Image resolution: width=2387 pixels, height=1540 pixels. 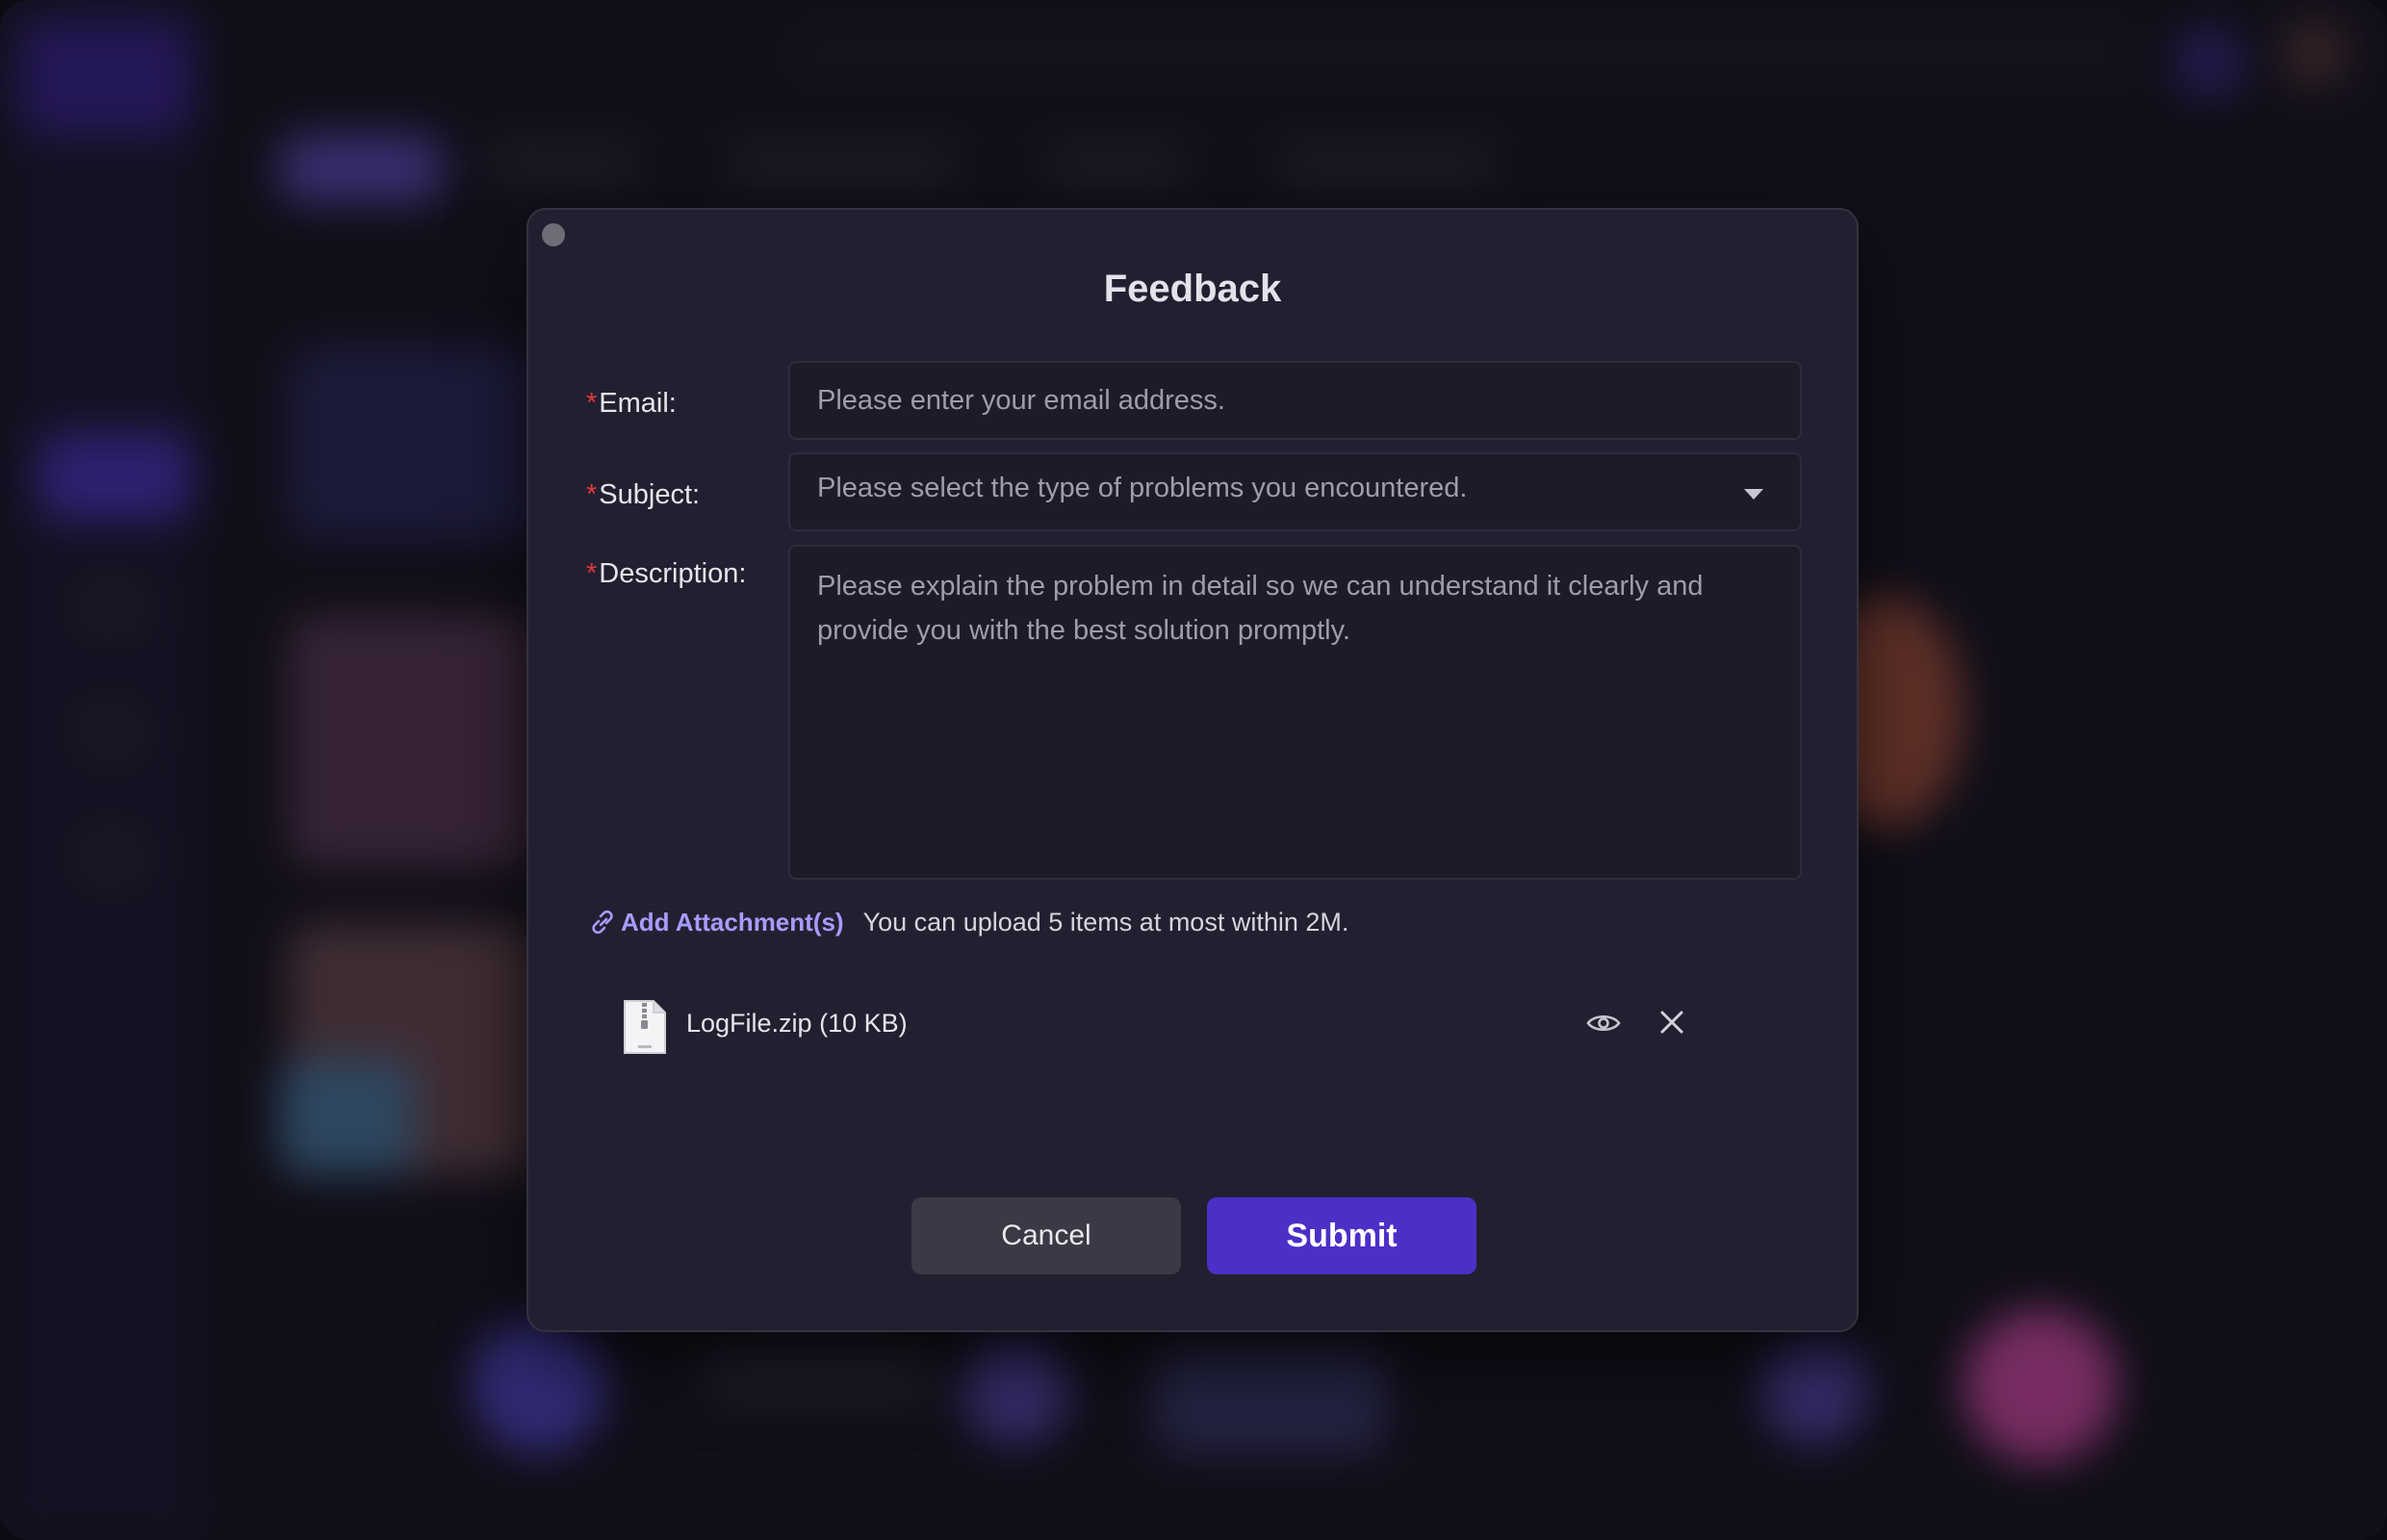 I want to click on link-icon, so click(x=602, y=922).